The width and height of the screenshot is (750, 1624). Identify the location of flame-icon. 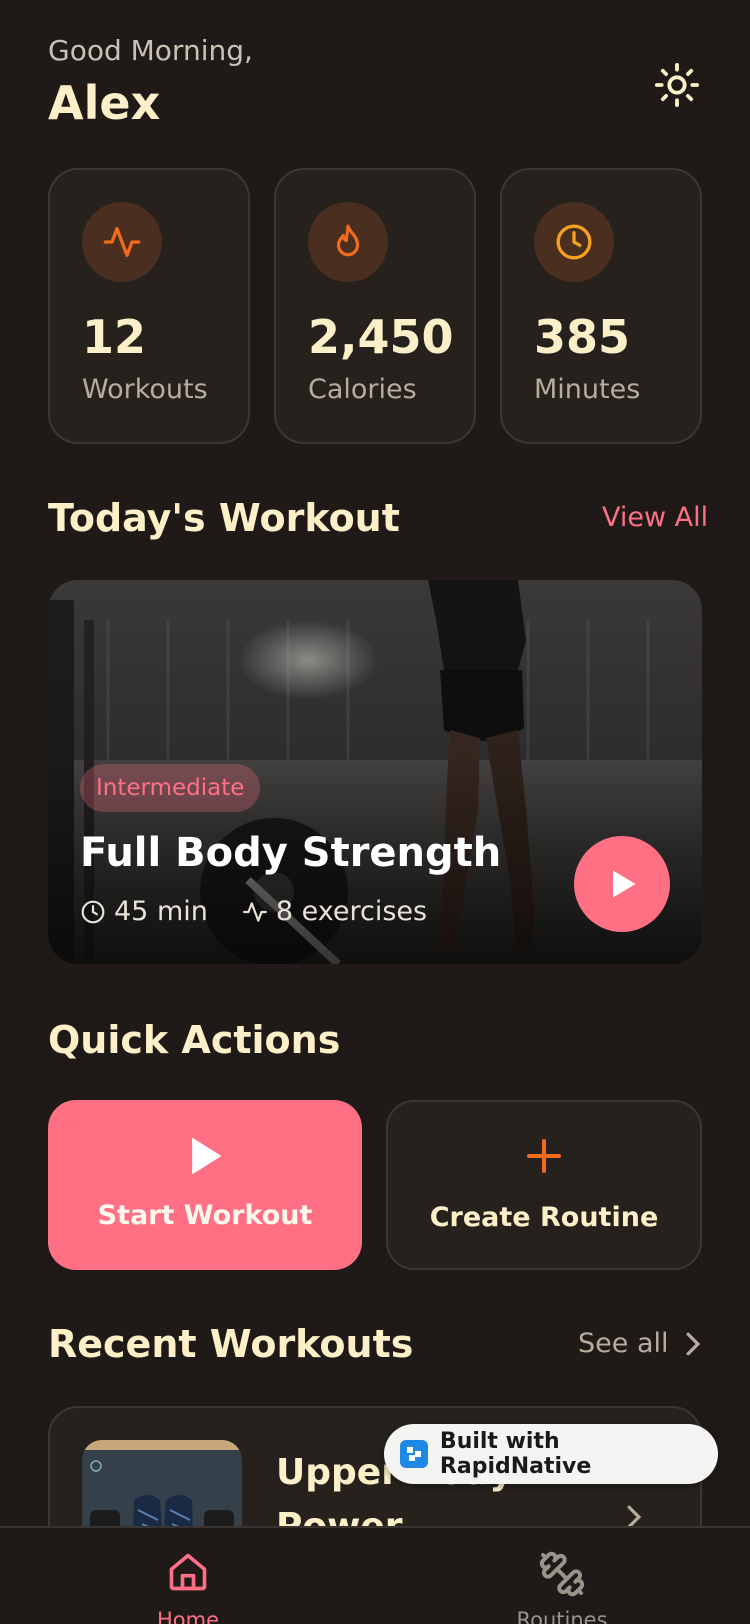
(348, 240).